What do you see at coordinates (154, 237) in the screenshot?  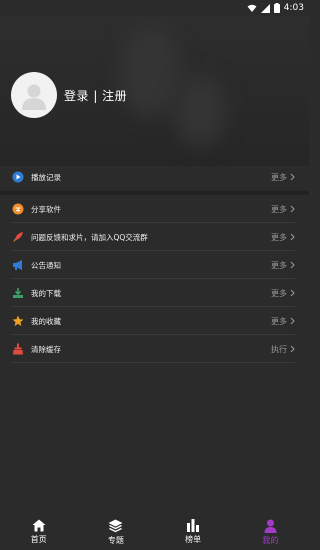 I see `menu-item-feedback: 问题反馈和求片，请加入QQ交流群 更多` at bounding box center [154, 237].